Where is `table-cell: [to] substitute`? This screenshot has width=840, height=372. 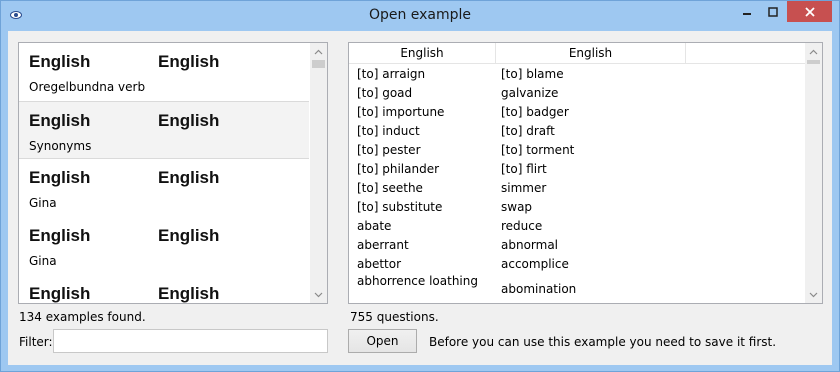 table-cell: [to] substitute is located at coordinates (400, 207).